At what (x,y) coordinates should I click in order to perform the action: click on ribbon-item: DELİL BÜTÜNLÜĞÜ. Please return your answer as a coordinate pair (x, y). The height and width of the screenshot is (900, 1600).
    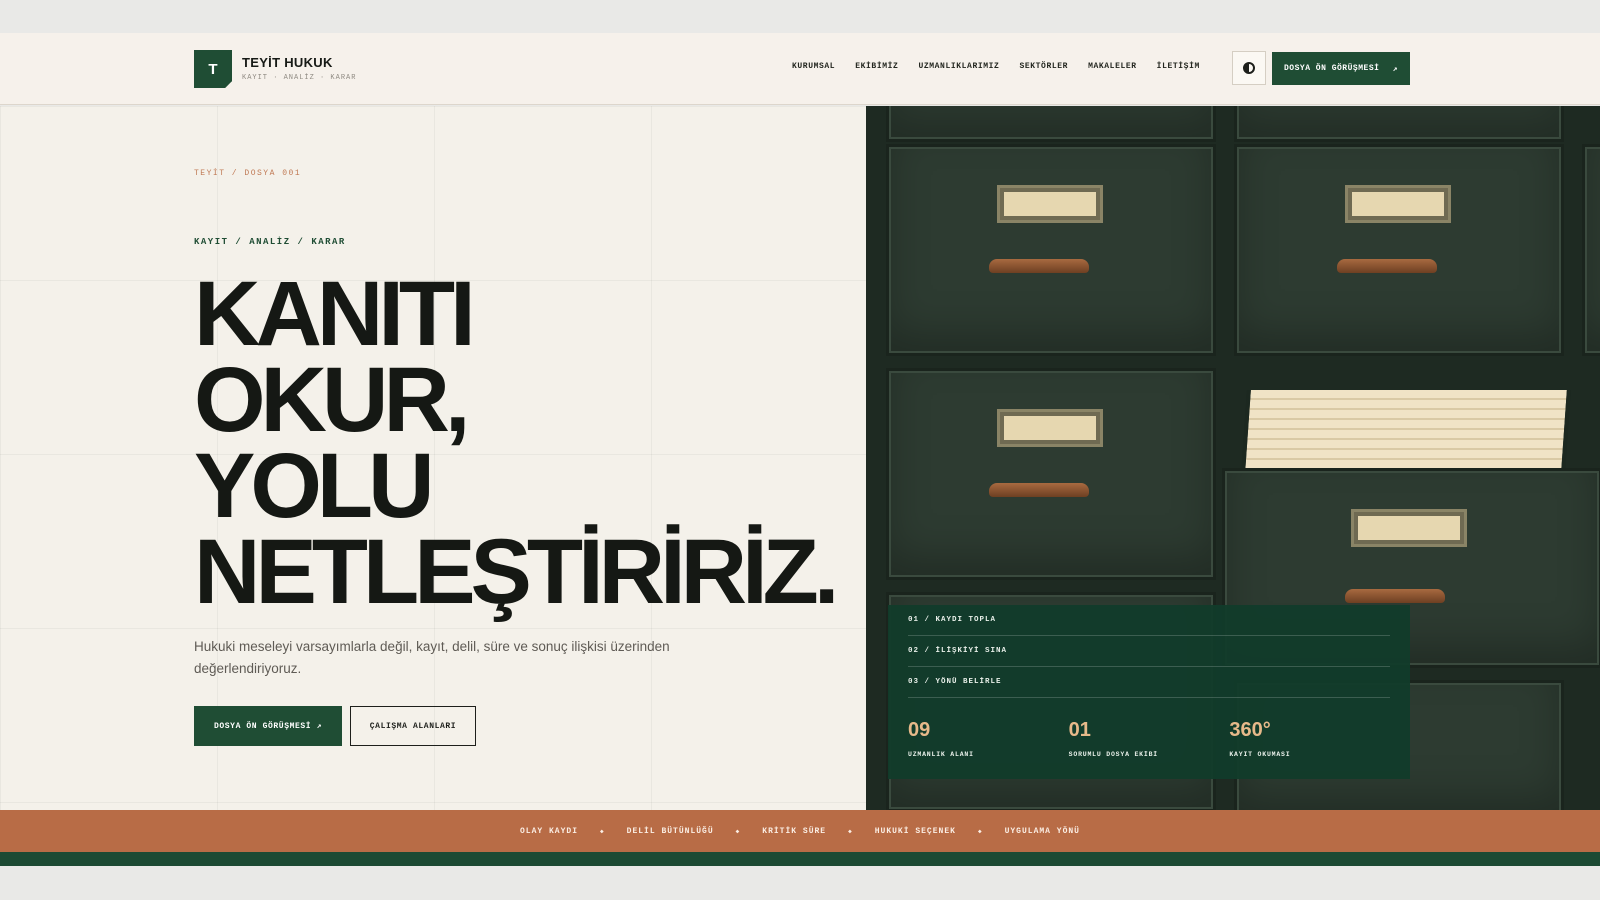
    Looking at the image, I should click on (670, 831).